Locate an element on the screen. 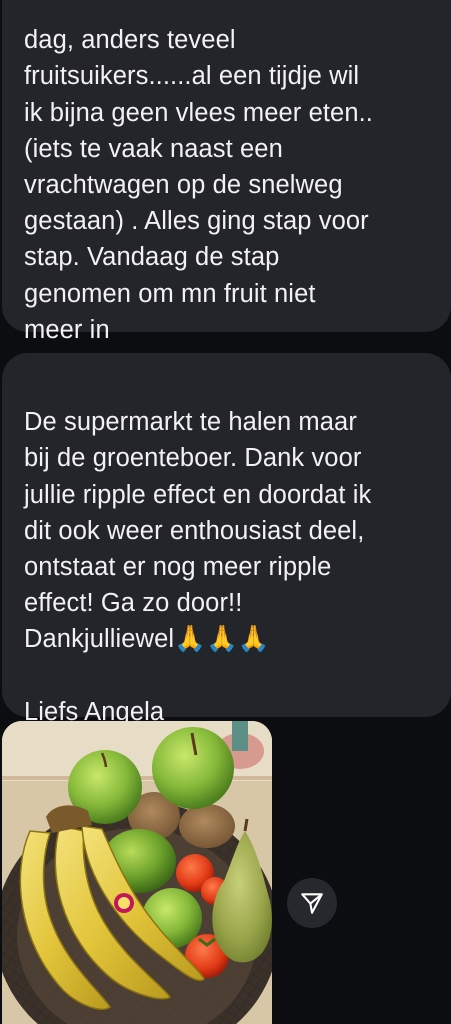  share-button is located at coordinates (312, 903).